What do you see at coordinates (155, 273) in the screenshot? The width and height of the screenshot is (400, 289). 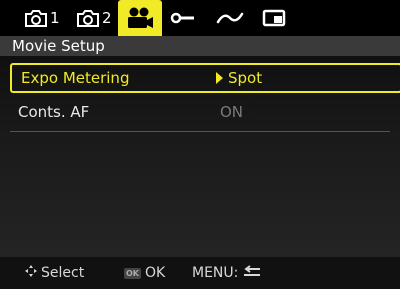 I see `ok-hint-label: OK` at bounding box center [155, 273].